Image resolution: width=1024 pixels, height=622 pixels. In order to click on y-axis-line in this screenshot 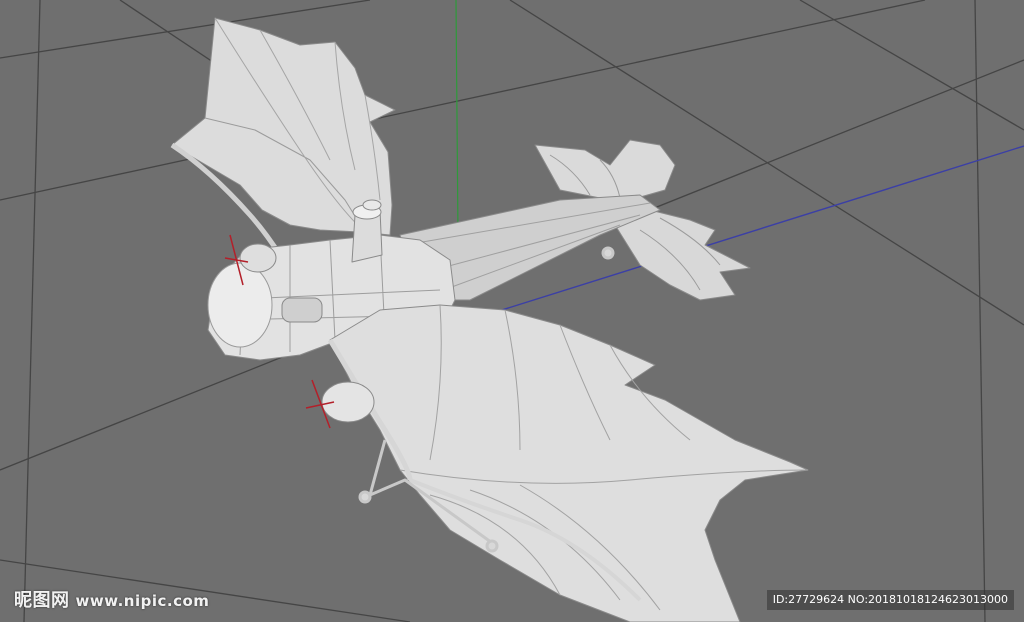, I will do `click(457, 118)`.